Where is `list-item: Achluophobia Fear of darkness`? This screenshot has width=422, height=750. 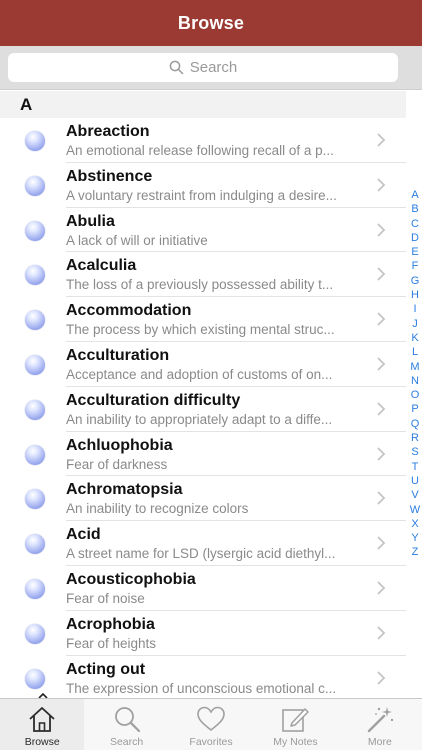
list-item: Achluophobia Fear of darkness is located at coordinates (203, 454).